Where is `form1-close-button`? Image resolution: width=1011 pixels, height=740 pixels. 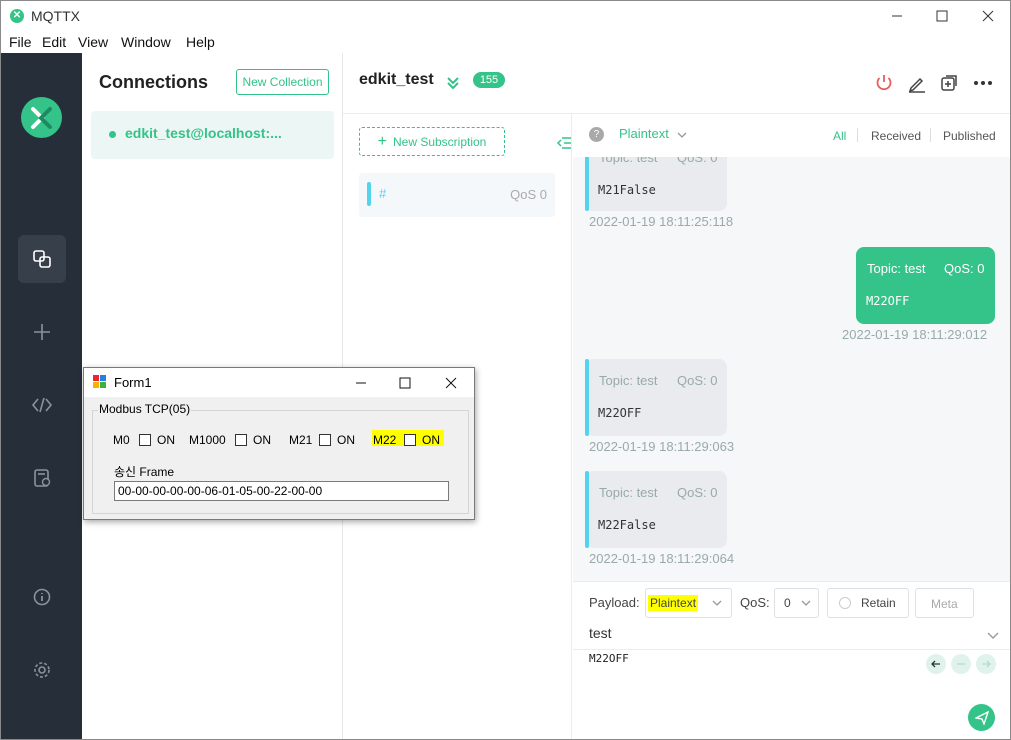 form1-close-button is located at coordinates (451, 382).